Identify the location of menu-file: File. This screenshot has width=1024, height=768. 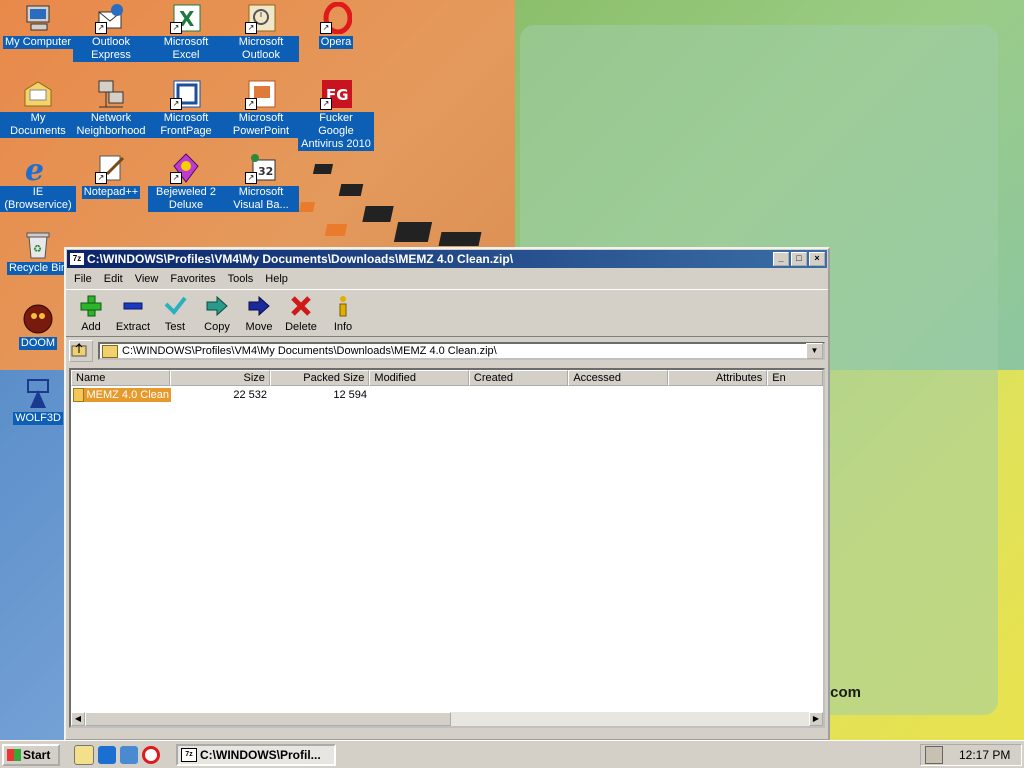
(83, 279).